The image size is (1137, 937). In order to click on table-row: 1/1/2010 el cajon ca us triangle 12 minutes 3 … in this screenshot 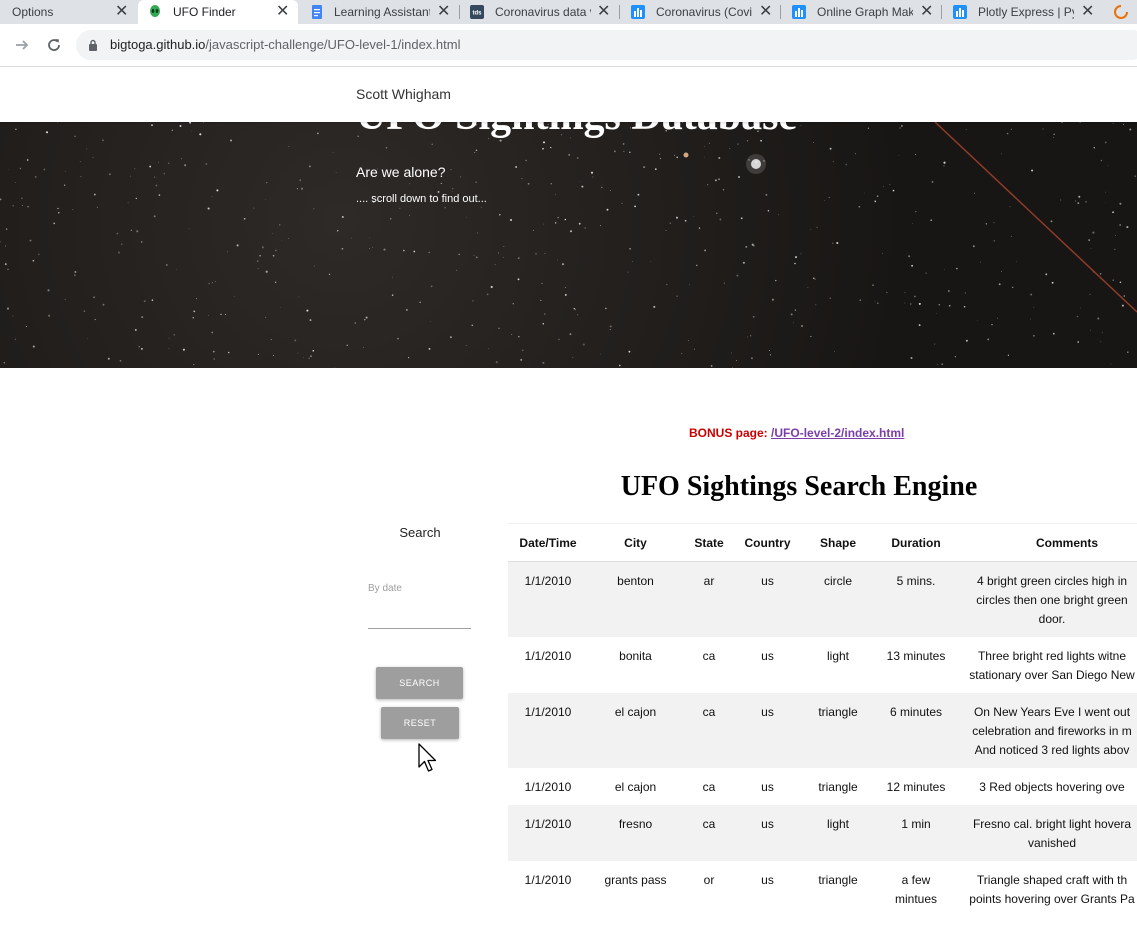, I will do `click(822, 786)`.